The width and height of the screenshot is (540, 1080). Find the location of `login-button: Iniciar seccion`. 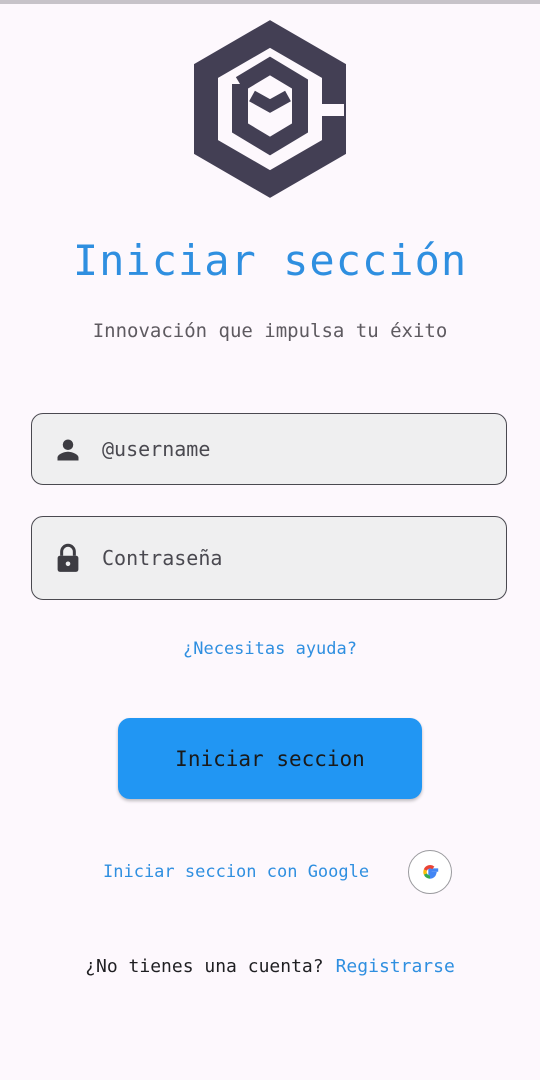

login-button: Iniciar seccion is located at coordinates (270, 758).